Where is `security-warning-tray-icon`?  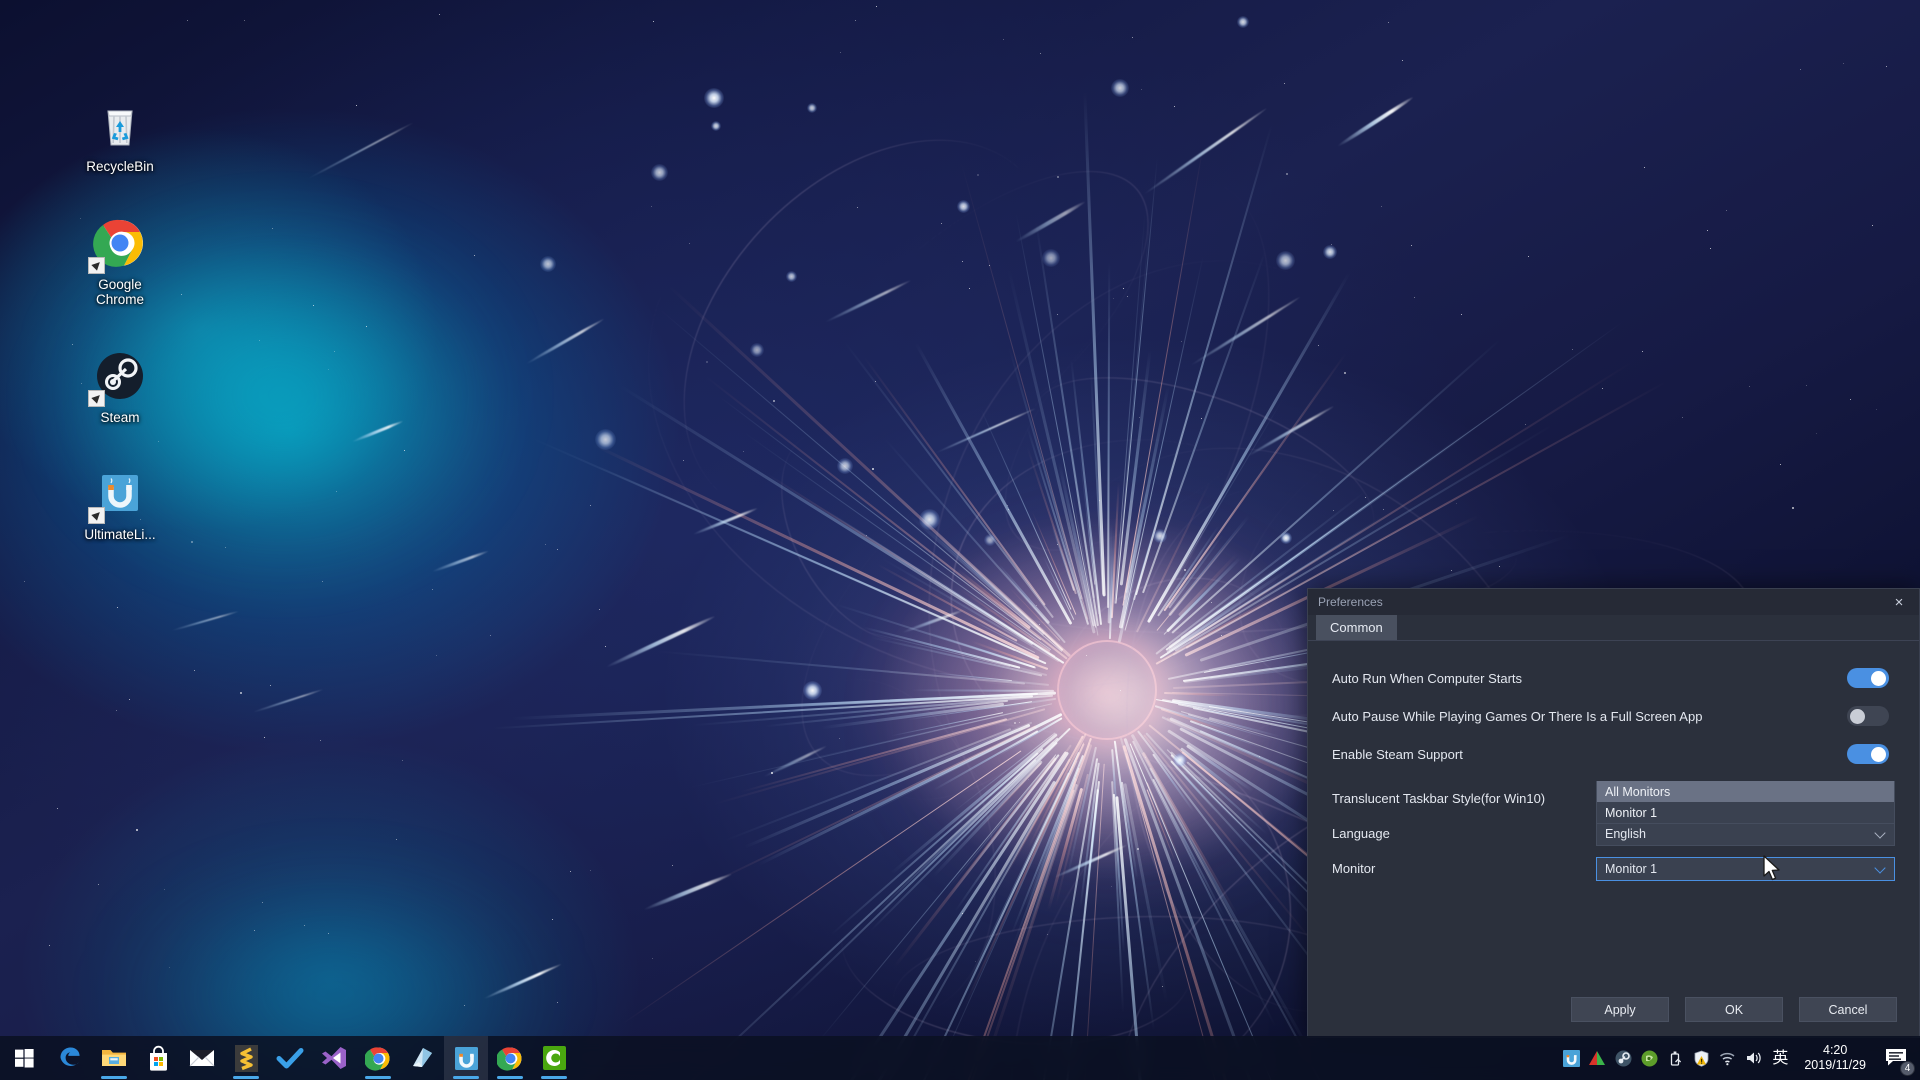 security-warning-tray-icon is located at coordinates (1701, 1058).